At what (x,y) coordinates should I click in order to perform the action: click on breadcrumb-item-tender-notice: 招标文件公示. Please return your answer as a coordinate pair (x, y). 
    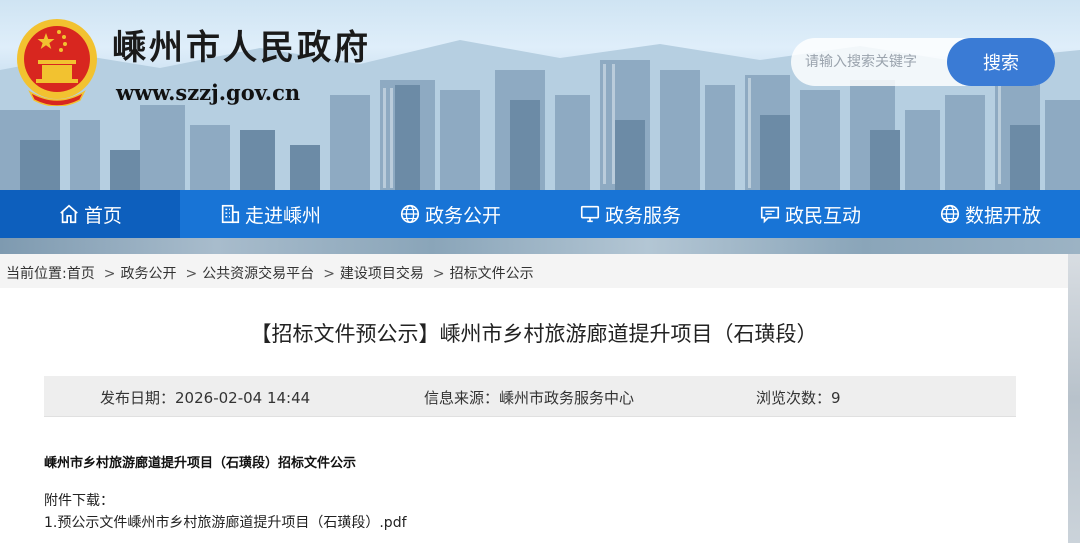
    Looking at the image, I should click on (492, 274).